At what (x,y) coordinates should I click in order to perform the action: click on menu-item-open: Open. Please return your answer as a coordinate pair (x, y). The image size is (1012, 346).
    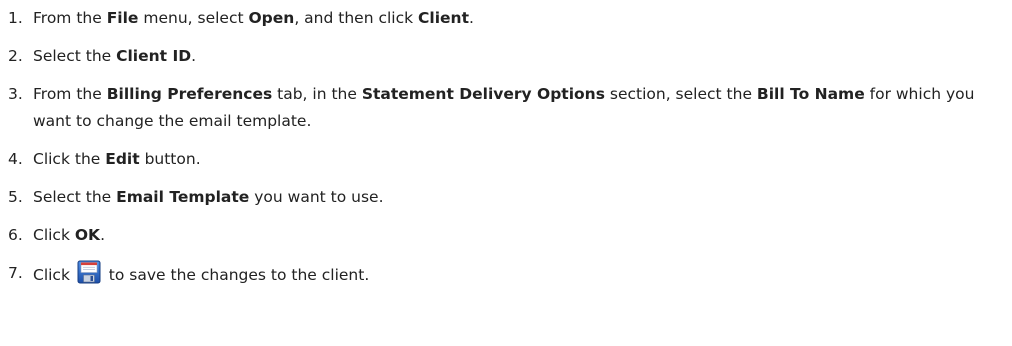
    Looking at the image, I should click on (271, 18).